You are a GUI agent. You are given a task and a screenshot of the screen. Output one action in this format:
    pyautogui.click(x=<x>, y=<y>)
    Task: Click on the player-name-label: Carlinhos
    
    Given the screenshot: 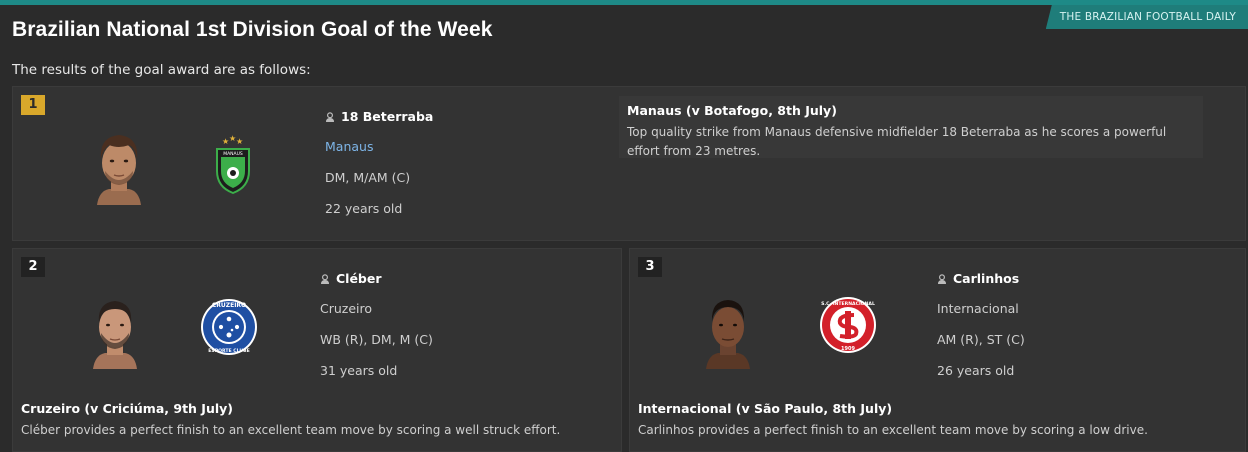 What is the action you would take?
    pyautogui.click(x=986, y=278)
    